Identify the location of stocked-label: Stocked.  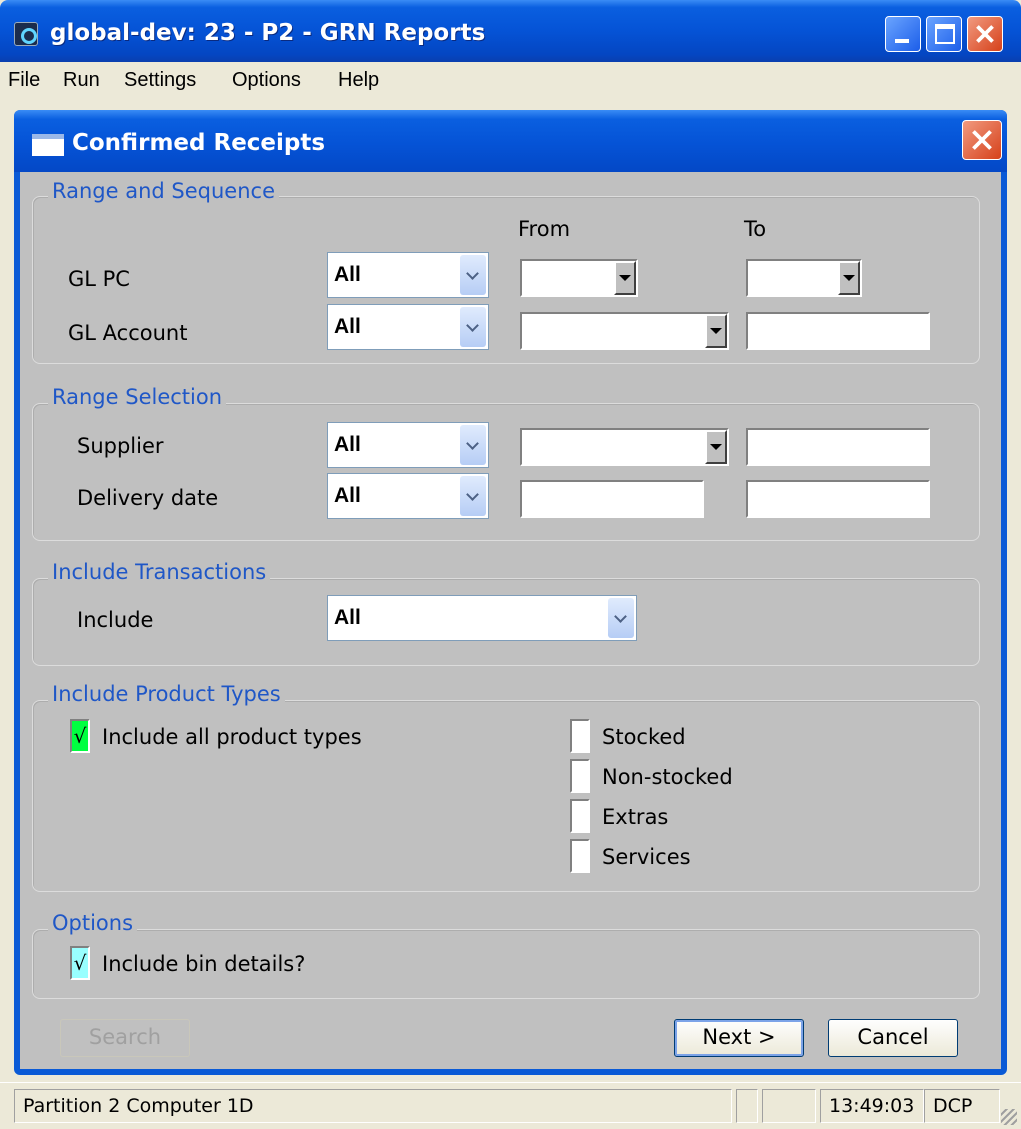
(644, 737).